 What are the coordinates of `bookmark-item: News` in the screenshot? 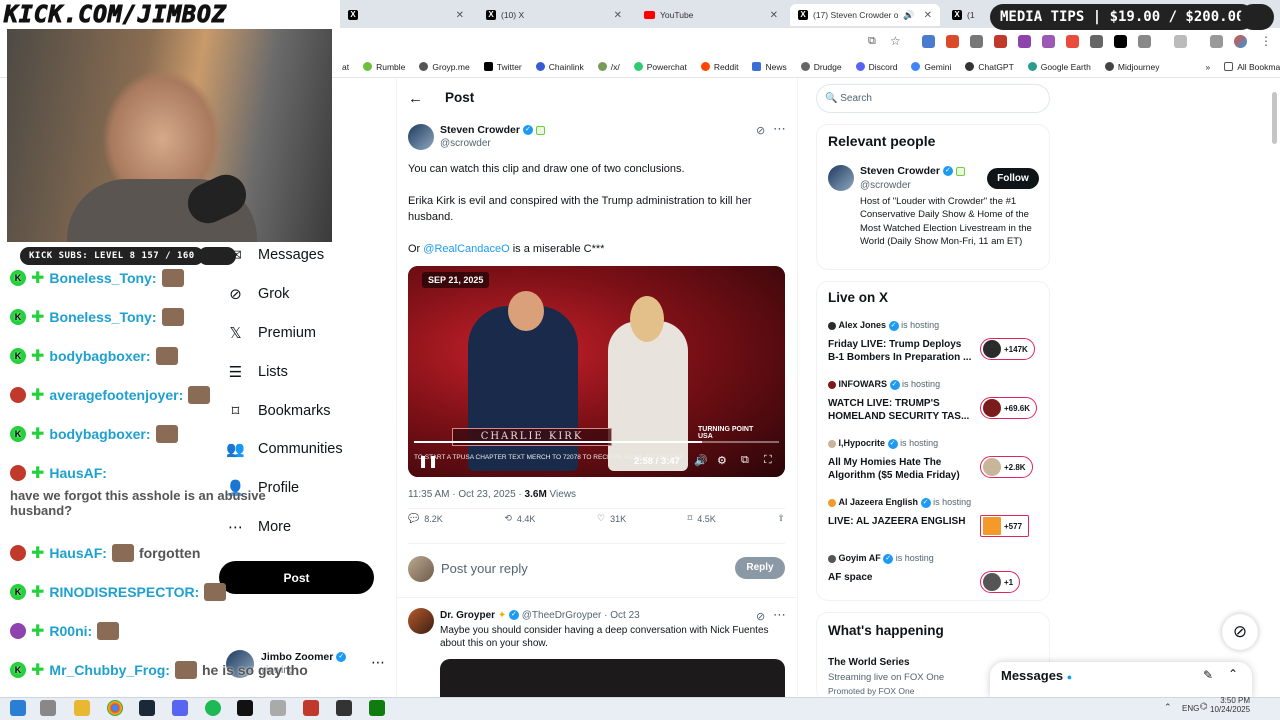 It's located at (769, 67).